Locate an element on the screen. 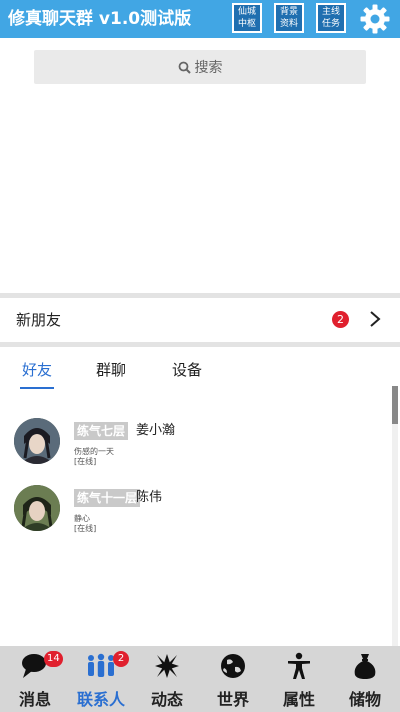 This screenshot has width=400, height=712. tab-friends: 好友 is located at coordinates (37, 373).